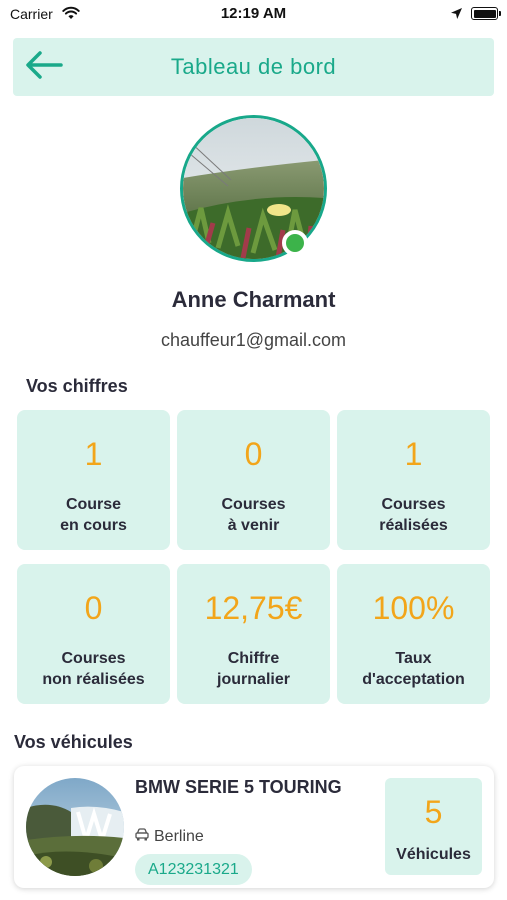  What do you see at coordinates (413, 515) in the screenshot?
I see `stat-label: Courses réalisées` at bounding box center [413, 515].